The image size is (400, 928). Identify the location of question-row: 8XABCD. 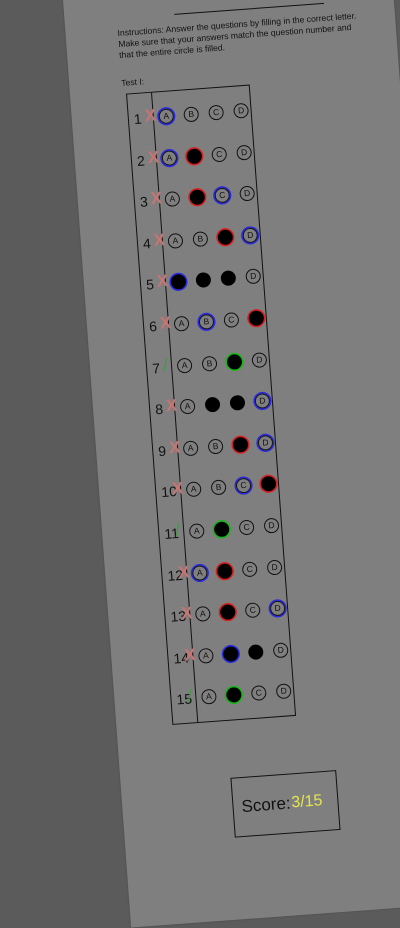
(211, 406).